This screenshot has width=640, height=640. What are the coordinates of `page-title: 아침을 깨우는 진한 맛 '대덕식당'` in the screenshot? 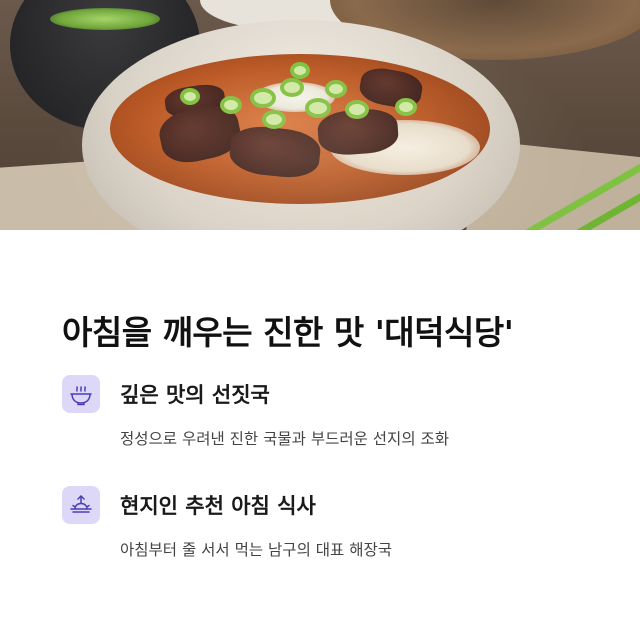 It's located at (288, 332).